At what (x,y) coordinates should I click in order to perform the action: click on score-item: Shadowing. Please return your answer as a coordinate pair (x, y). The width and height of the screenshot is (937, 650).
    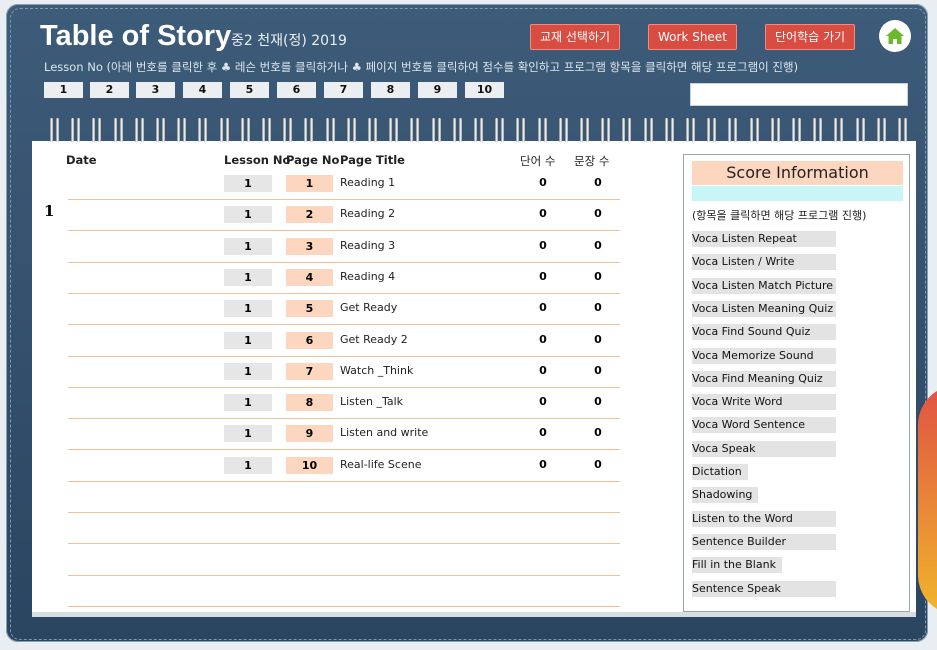
    Looking at the image, I should click on (725, 495).